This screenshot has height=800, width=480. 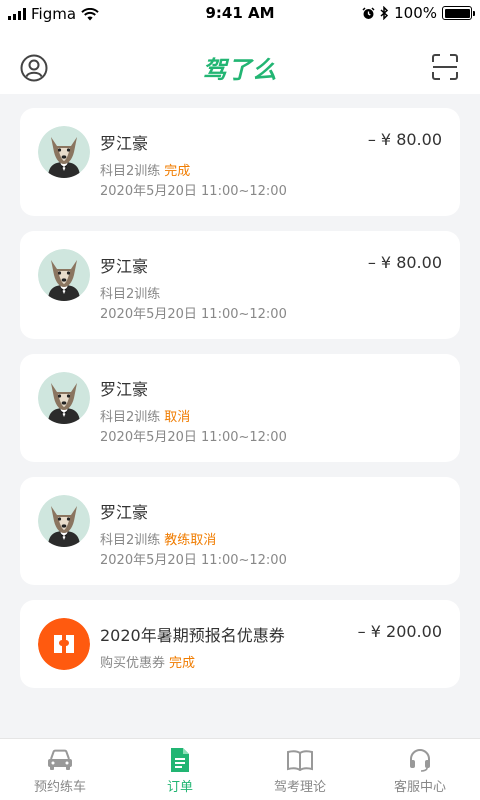 I want to click on status-bar: Figma 9:41 AM 100%, so click(x=240, y=14).